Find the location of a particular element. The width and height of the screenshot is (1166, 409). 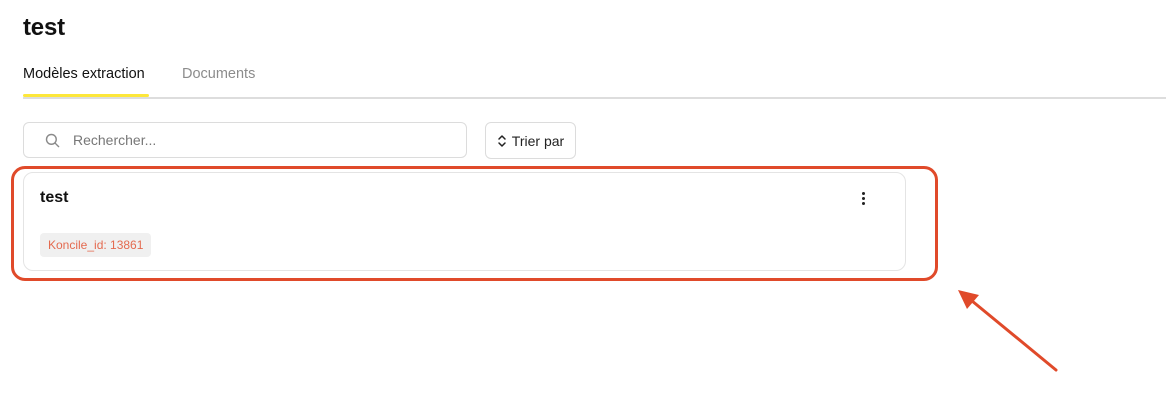

page-title: test is located at coordinates (44, 27).